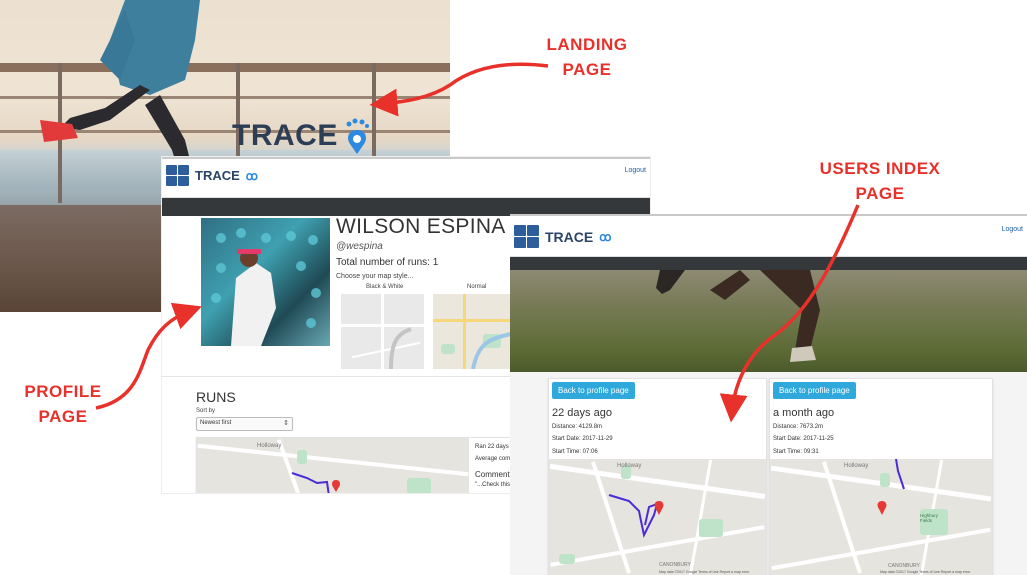 This screenshot has width=1027, height=575. Describe the element at coordinates (880, 181) in the screenshot. I see `users-index-annotation: USERS INDEX PAGE` at that location.